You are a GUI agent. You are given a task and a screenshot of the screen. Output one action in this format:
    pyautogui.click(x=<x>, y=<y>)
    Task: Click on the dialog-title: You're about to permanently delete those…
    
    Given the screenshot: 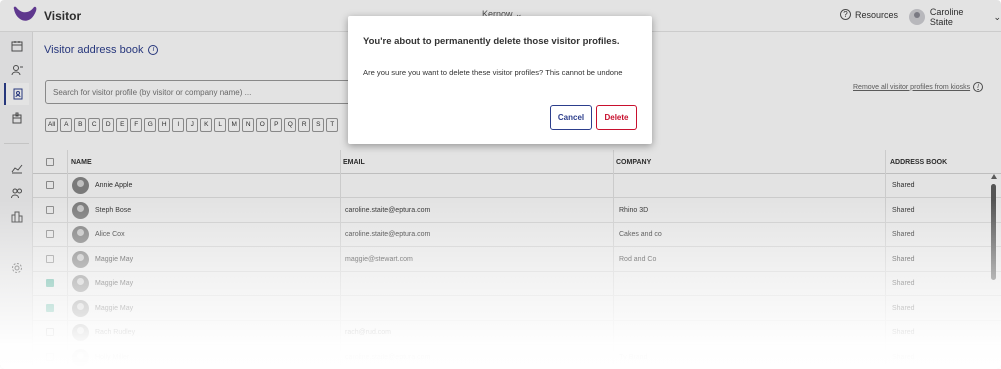 What is the action you would take?
    pyautogui.click(x=491, y=41)
    